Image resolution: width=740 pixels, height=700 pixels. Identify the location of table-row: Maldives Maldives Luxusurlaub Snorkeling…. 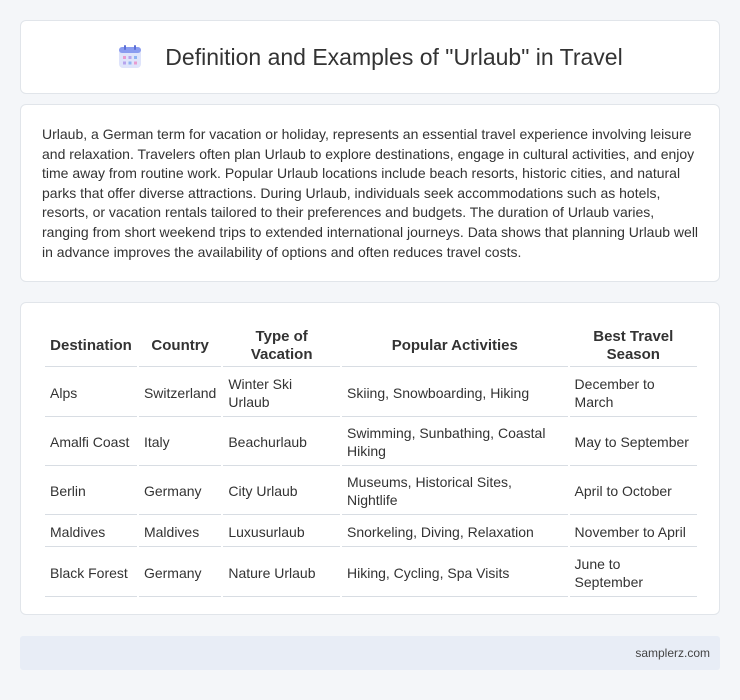
(371, 532).